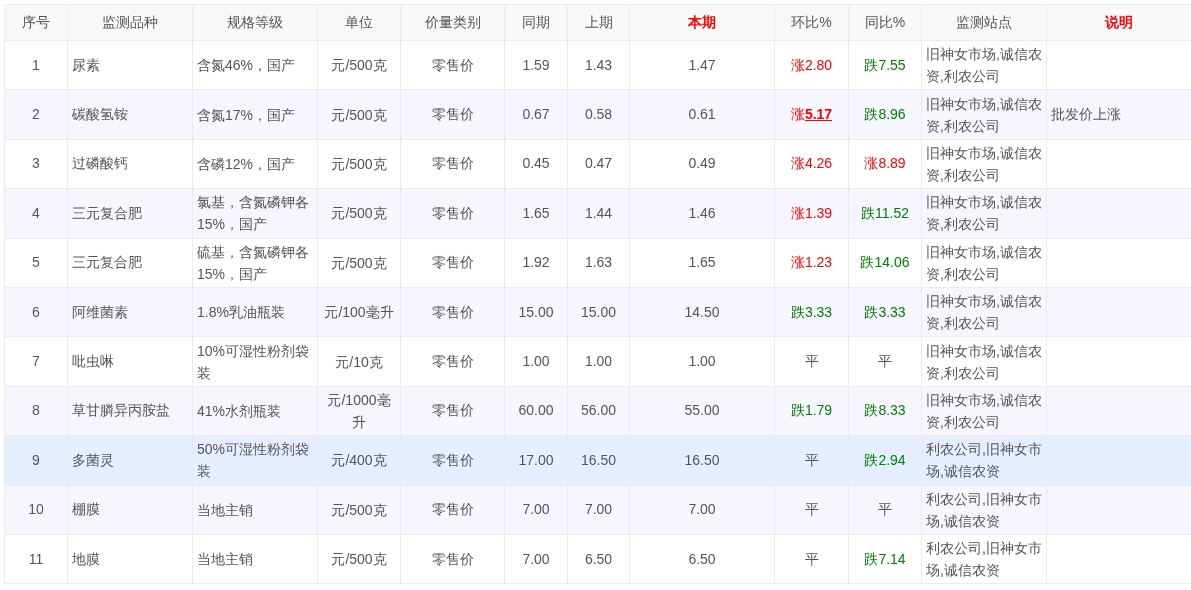 The width and height of the screenshot is (1191, 590). Describe the element at coordinates (597, 460) in the screenshot. I see `table-row: 9 多菌灵 50%可湿性粉剂袋装 元/400克 零售价 17.00 16.50 16.50 平 跌2.94 利农公司,旧神女市场,诚信农资` at that location.